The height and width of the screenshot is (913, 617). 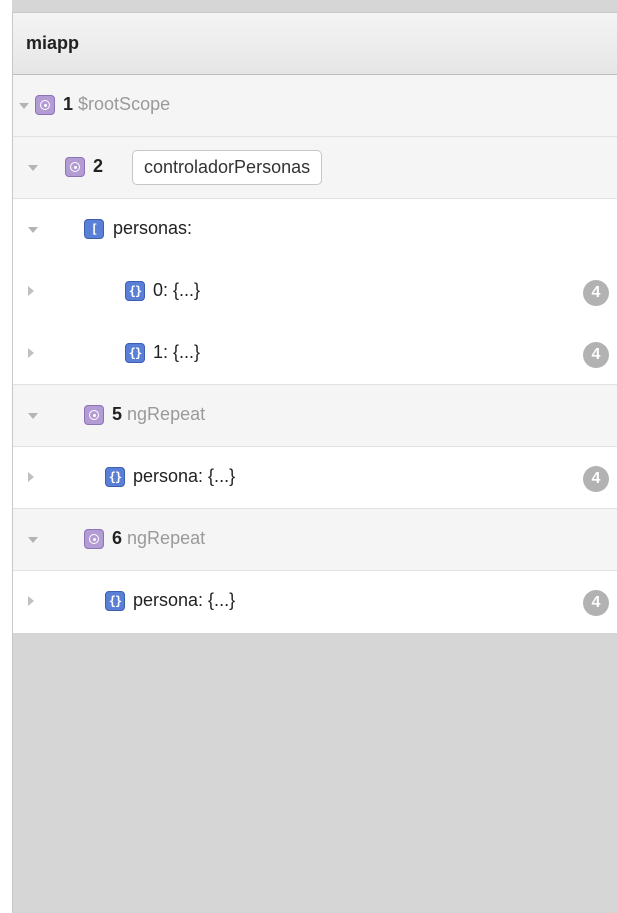 What do you see at coordinates (94, 236) in the screenshot?
I see `array-icon: [ ]` at bounding box center [94, 236].